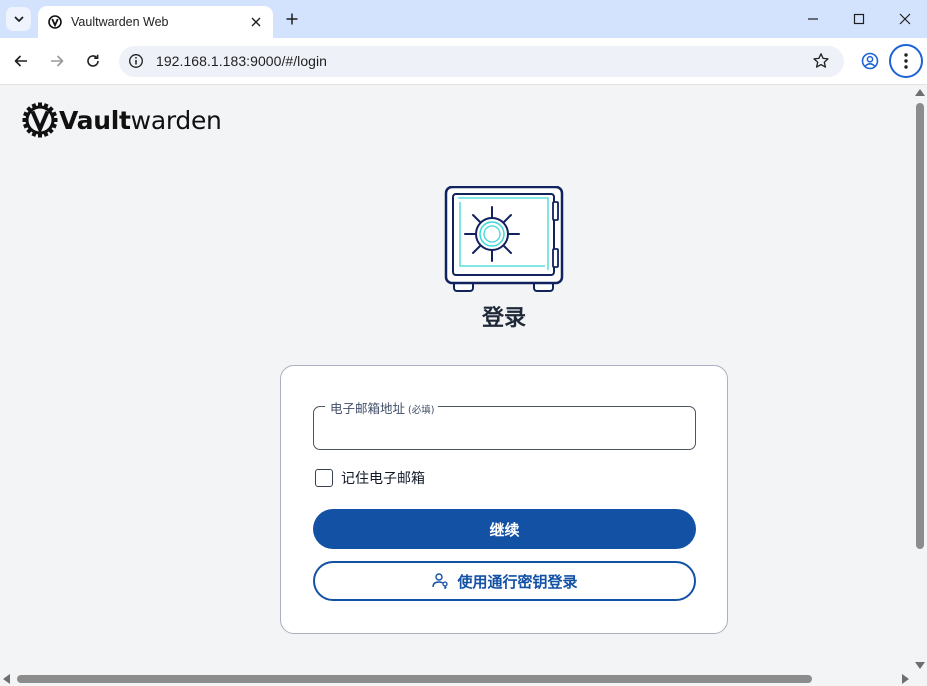 Image resolution: width=927 pixels, height=686 pixels. What do you see at coordinates (920, 326) in the screenshot?
I see `vertical-scroll-thumb` at bounding box center [920, 326].